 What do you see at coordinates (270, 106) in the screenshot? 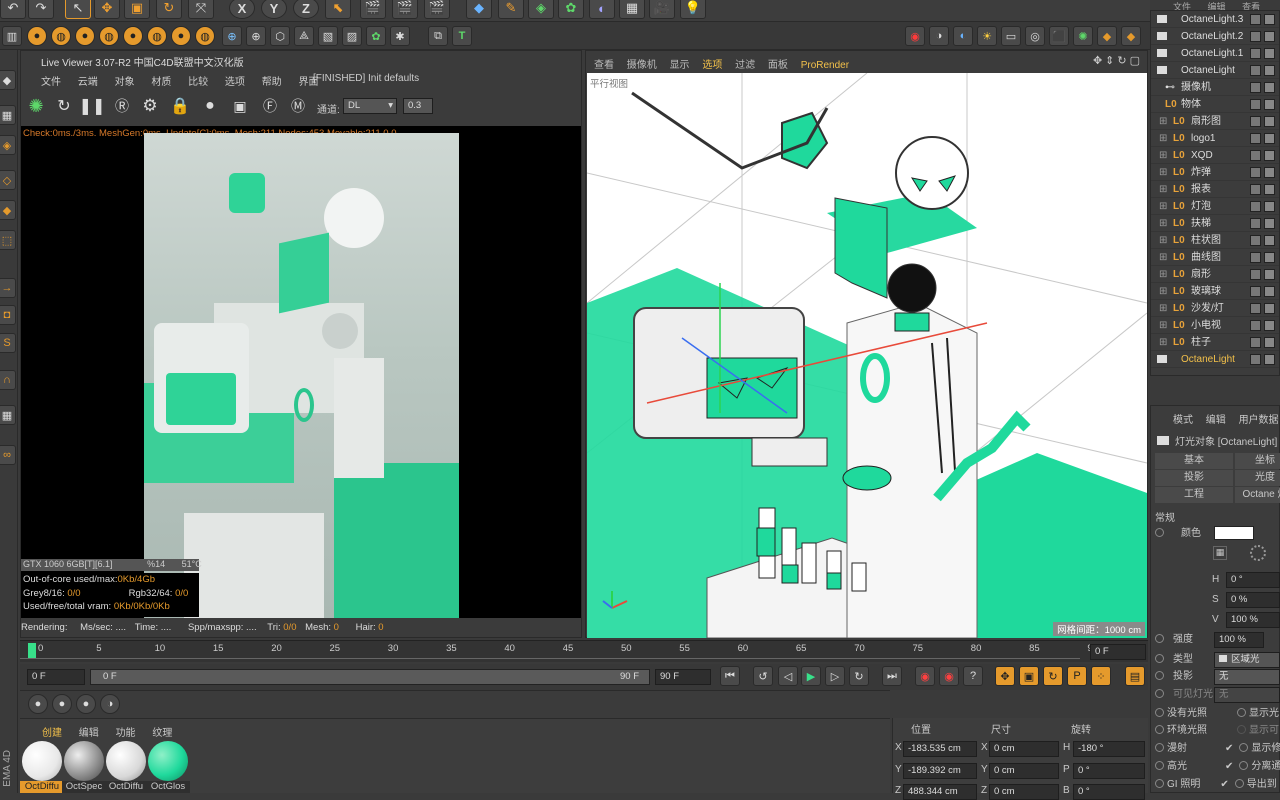
I see `pin-f-icon: Ⓕ` at bounding box center [270, 106].